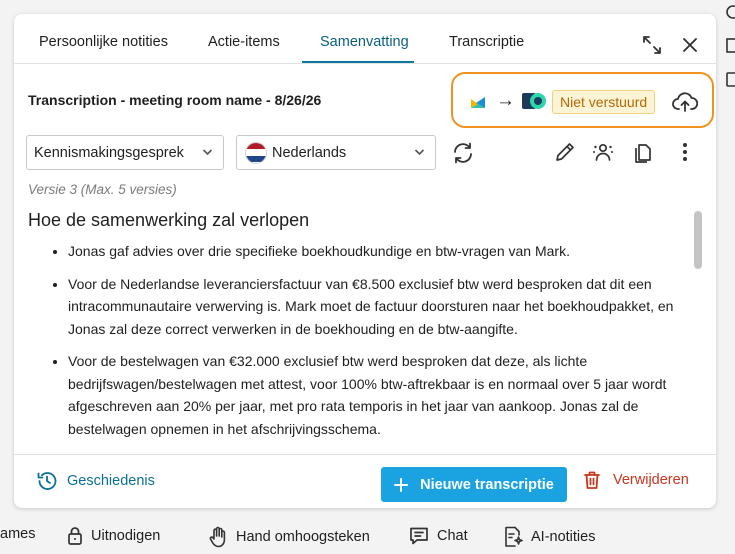 This screenshot has height=554, width=735. What do you see at coordinates (111, 481) in the screenshot?
I see `history-label: Geschiedenis` at bounding box center [111, 481].